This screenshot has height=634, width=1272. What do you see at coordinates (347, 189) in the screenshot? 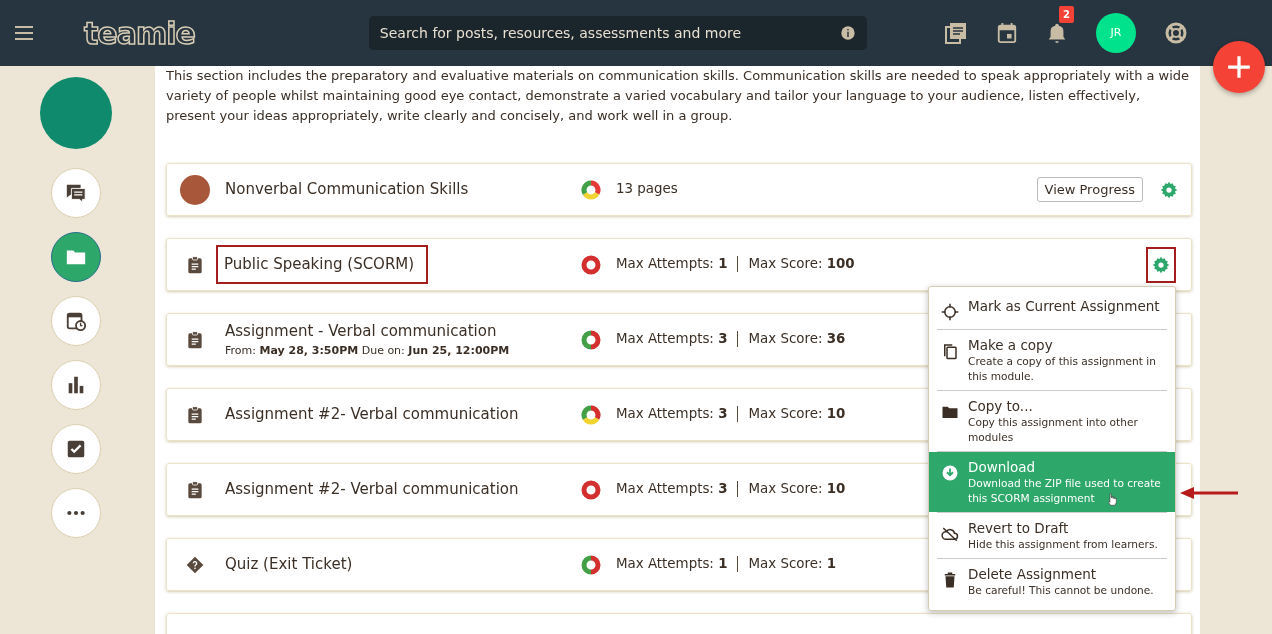
I see `item-title: Nonverbal Communication Skills` at bounding box center [347, 189].